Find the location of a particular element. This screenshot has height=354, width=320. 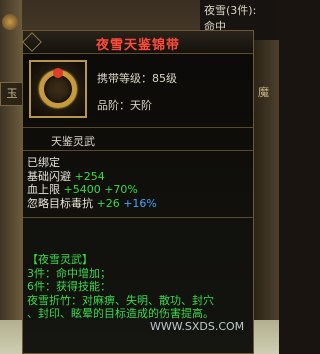

stat-base: +254 is located at coordinates (89, 176).